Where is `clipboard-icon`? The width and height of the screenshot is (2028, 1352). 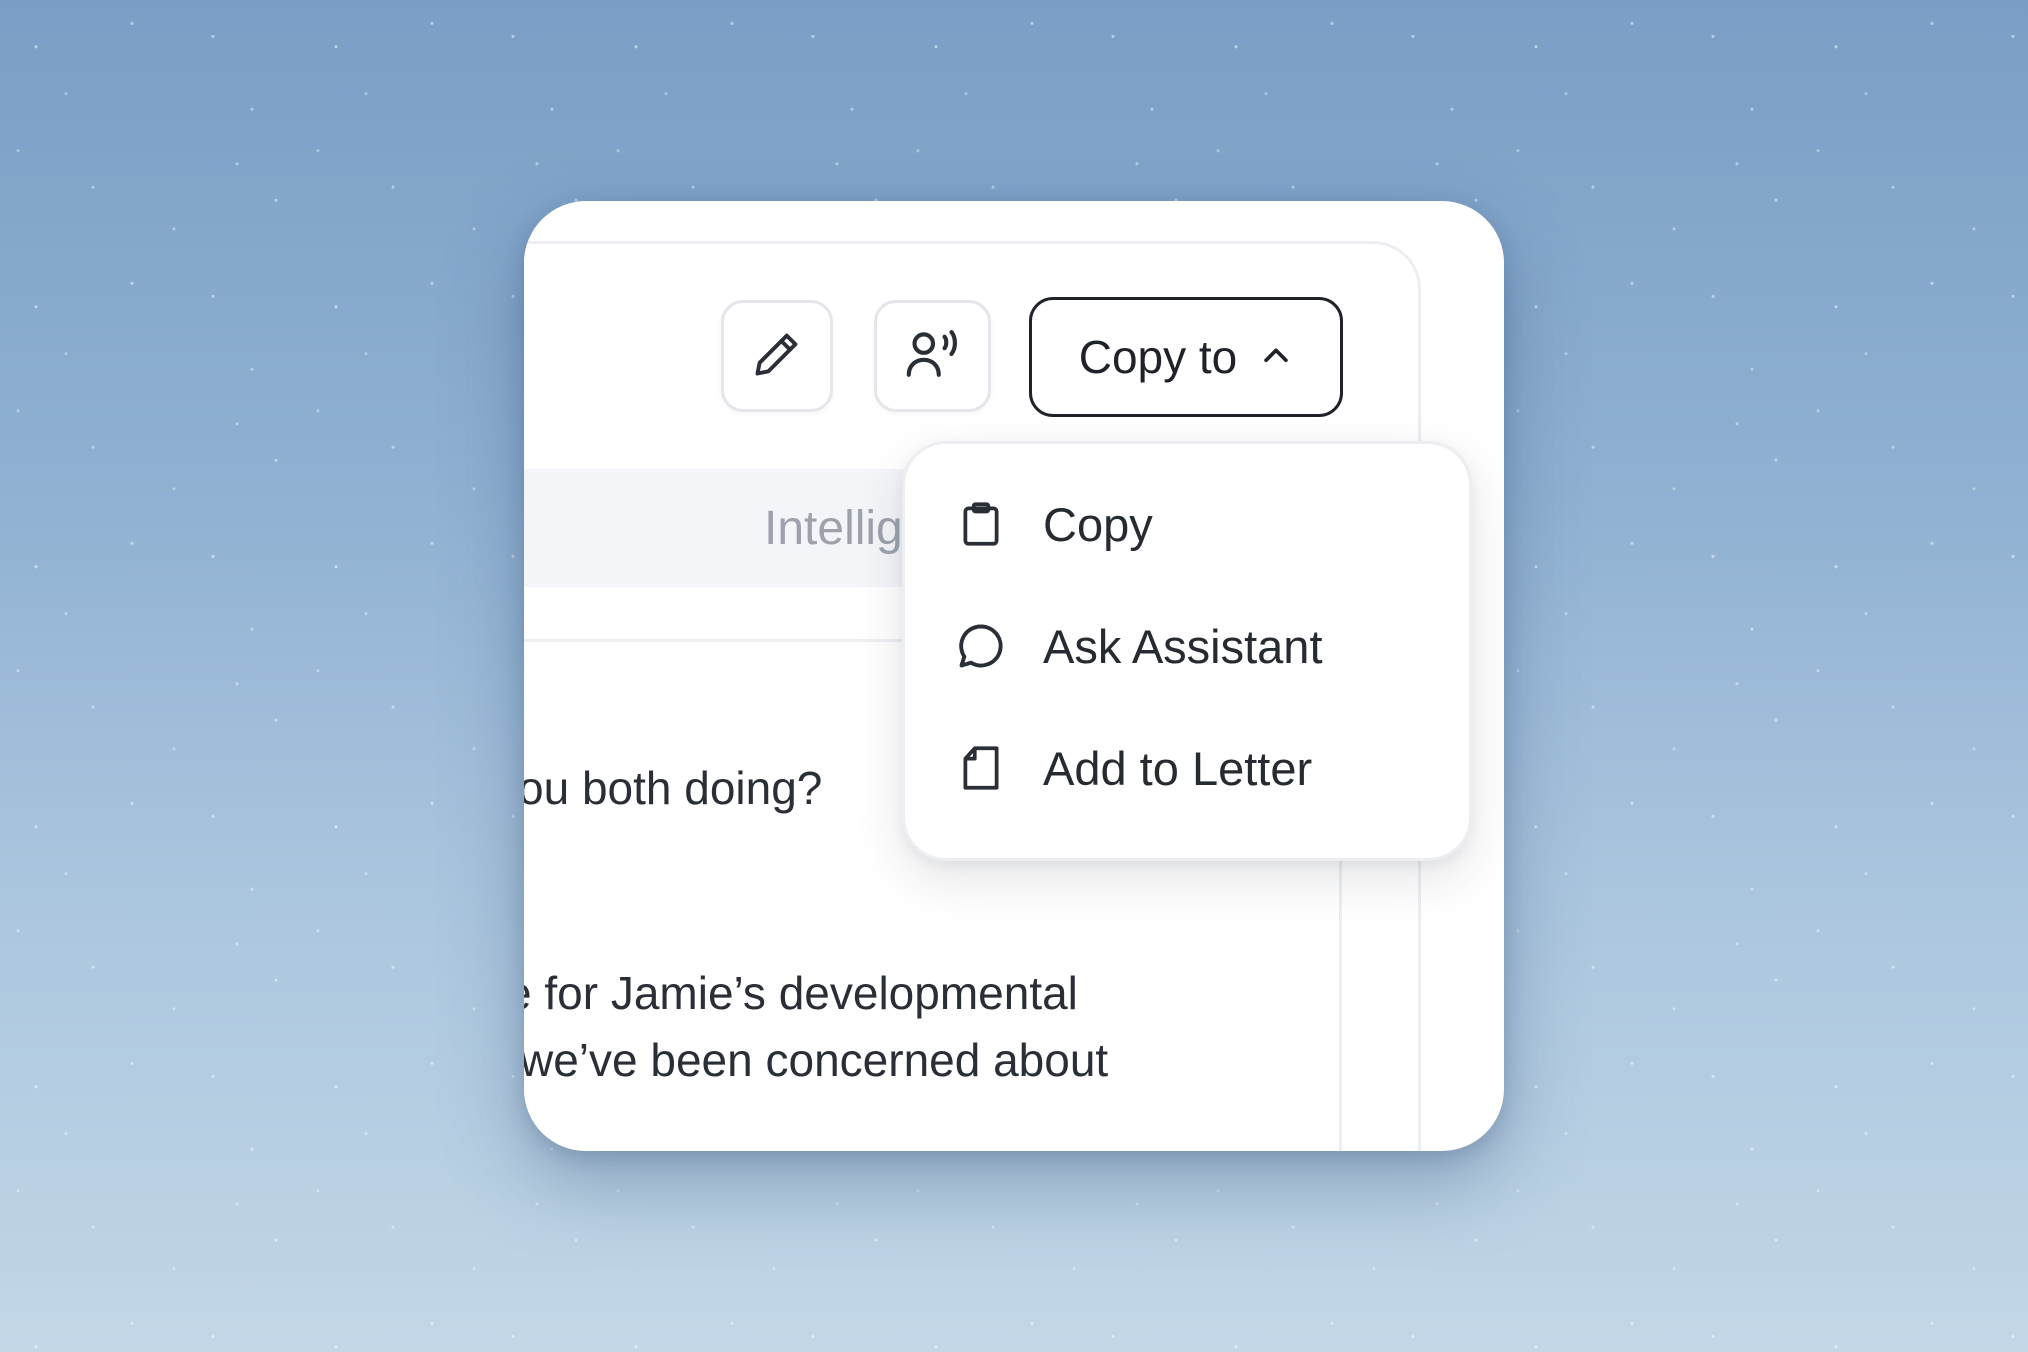 clipboard-icon is located at coordinates (981, 524).